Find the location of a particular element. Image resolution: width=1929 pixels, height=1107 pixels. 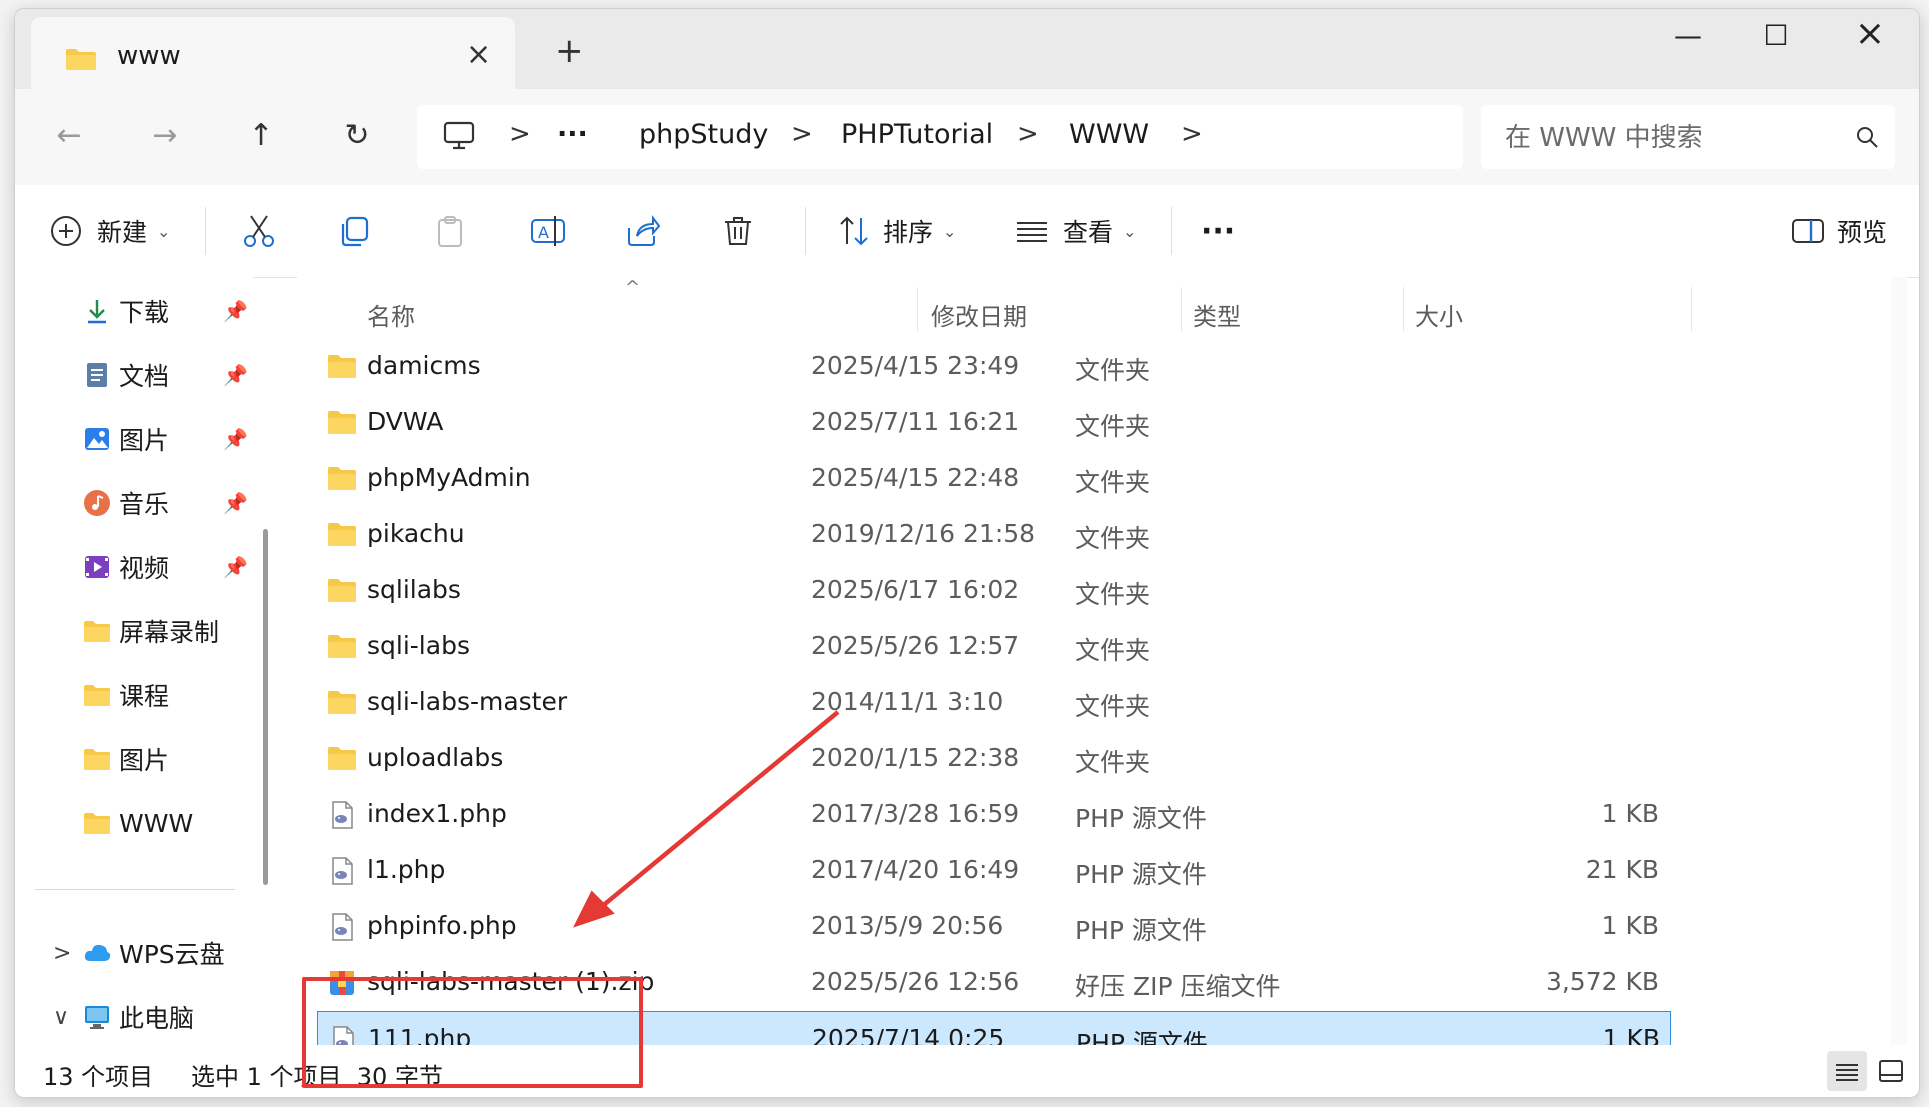

sidebar-item-www: WWW is located at coordinates (134, 823).